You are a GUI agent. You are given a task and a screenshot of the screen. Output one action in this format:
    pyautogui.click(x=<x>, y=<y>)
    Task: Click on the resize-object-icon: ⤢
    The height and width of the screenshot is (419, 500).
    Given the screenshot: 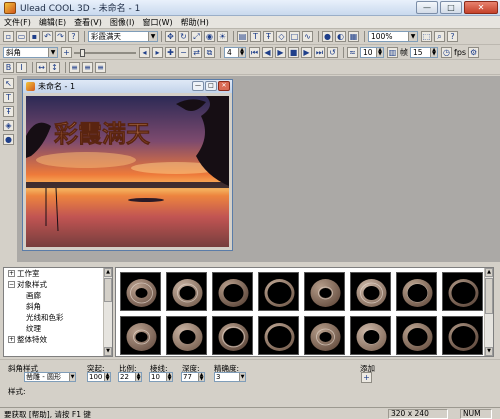 What is the action you would take?
    pyautogui.click(x=196, y=36)
    